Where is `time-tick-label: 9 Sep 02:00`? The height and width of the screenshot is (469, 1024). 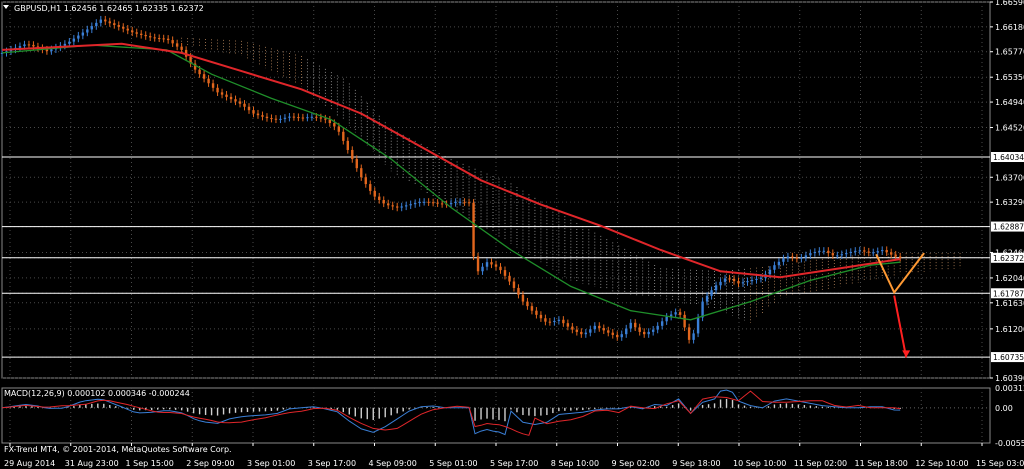 time-tick-label: 9 Sep 02:00 is located at coordinates (636, 463).